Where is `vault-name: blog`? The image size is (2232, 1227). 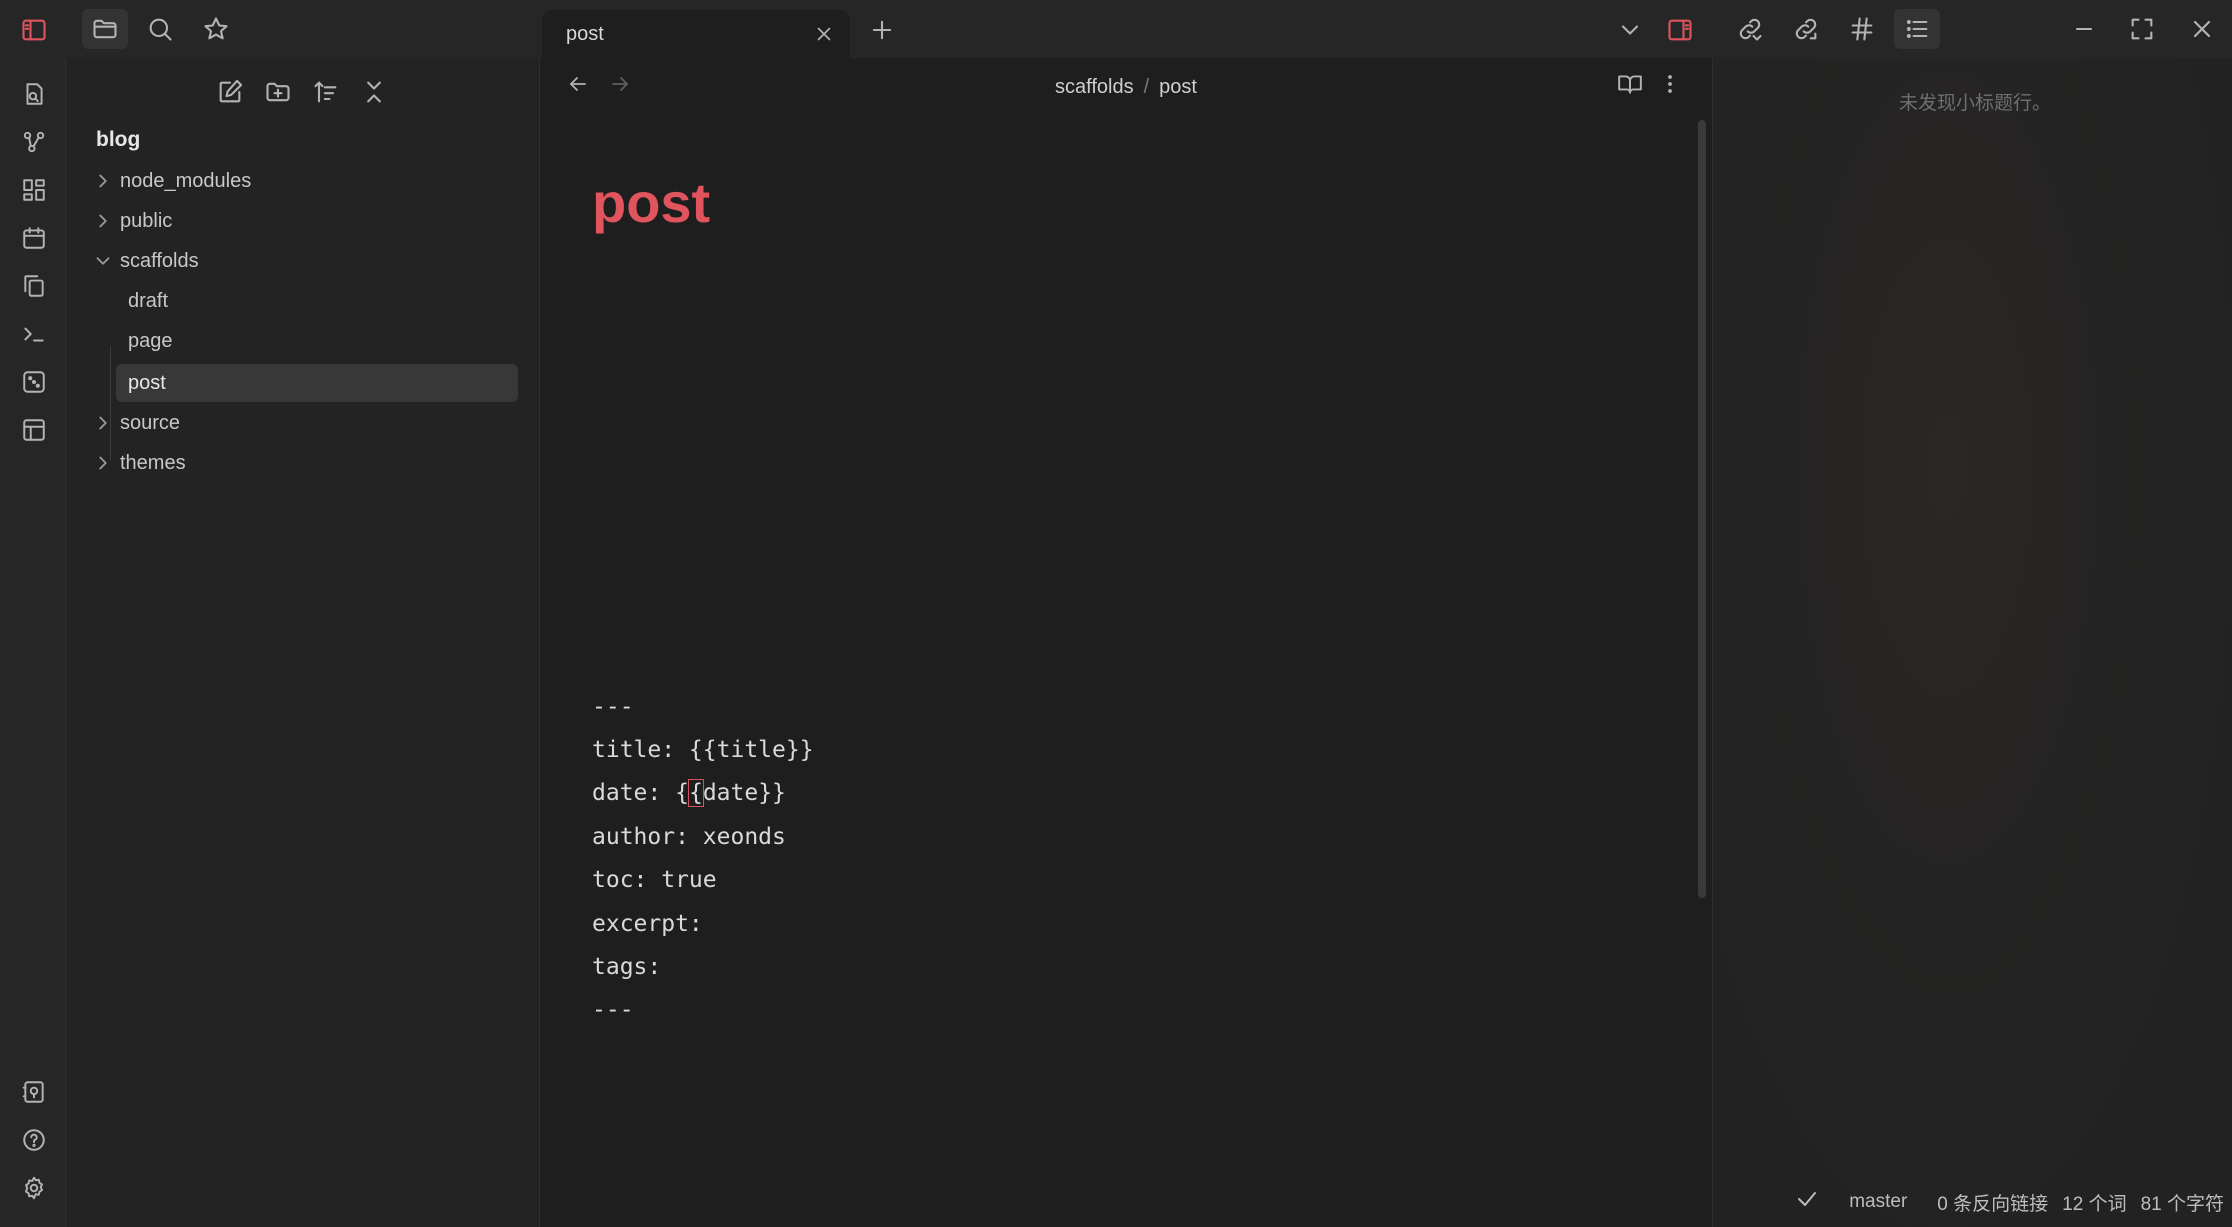 vault-name: blog is located at coordinates (118, 139).